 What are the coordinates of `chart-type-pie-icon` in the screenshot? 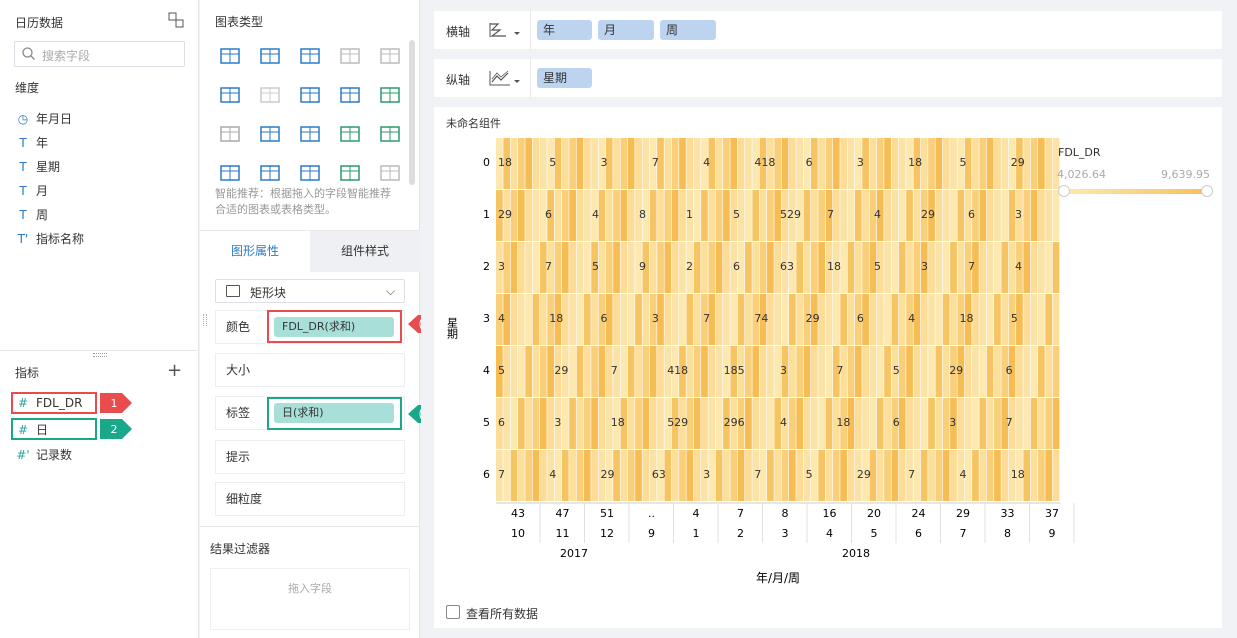 It's located at (390, 173).